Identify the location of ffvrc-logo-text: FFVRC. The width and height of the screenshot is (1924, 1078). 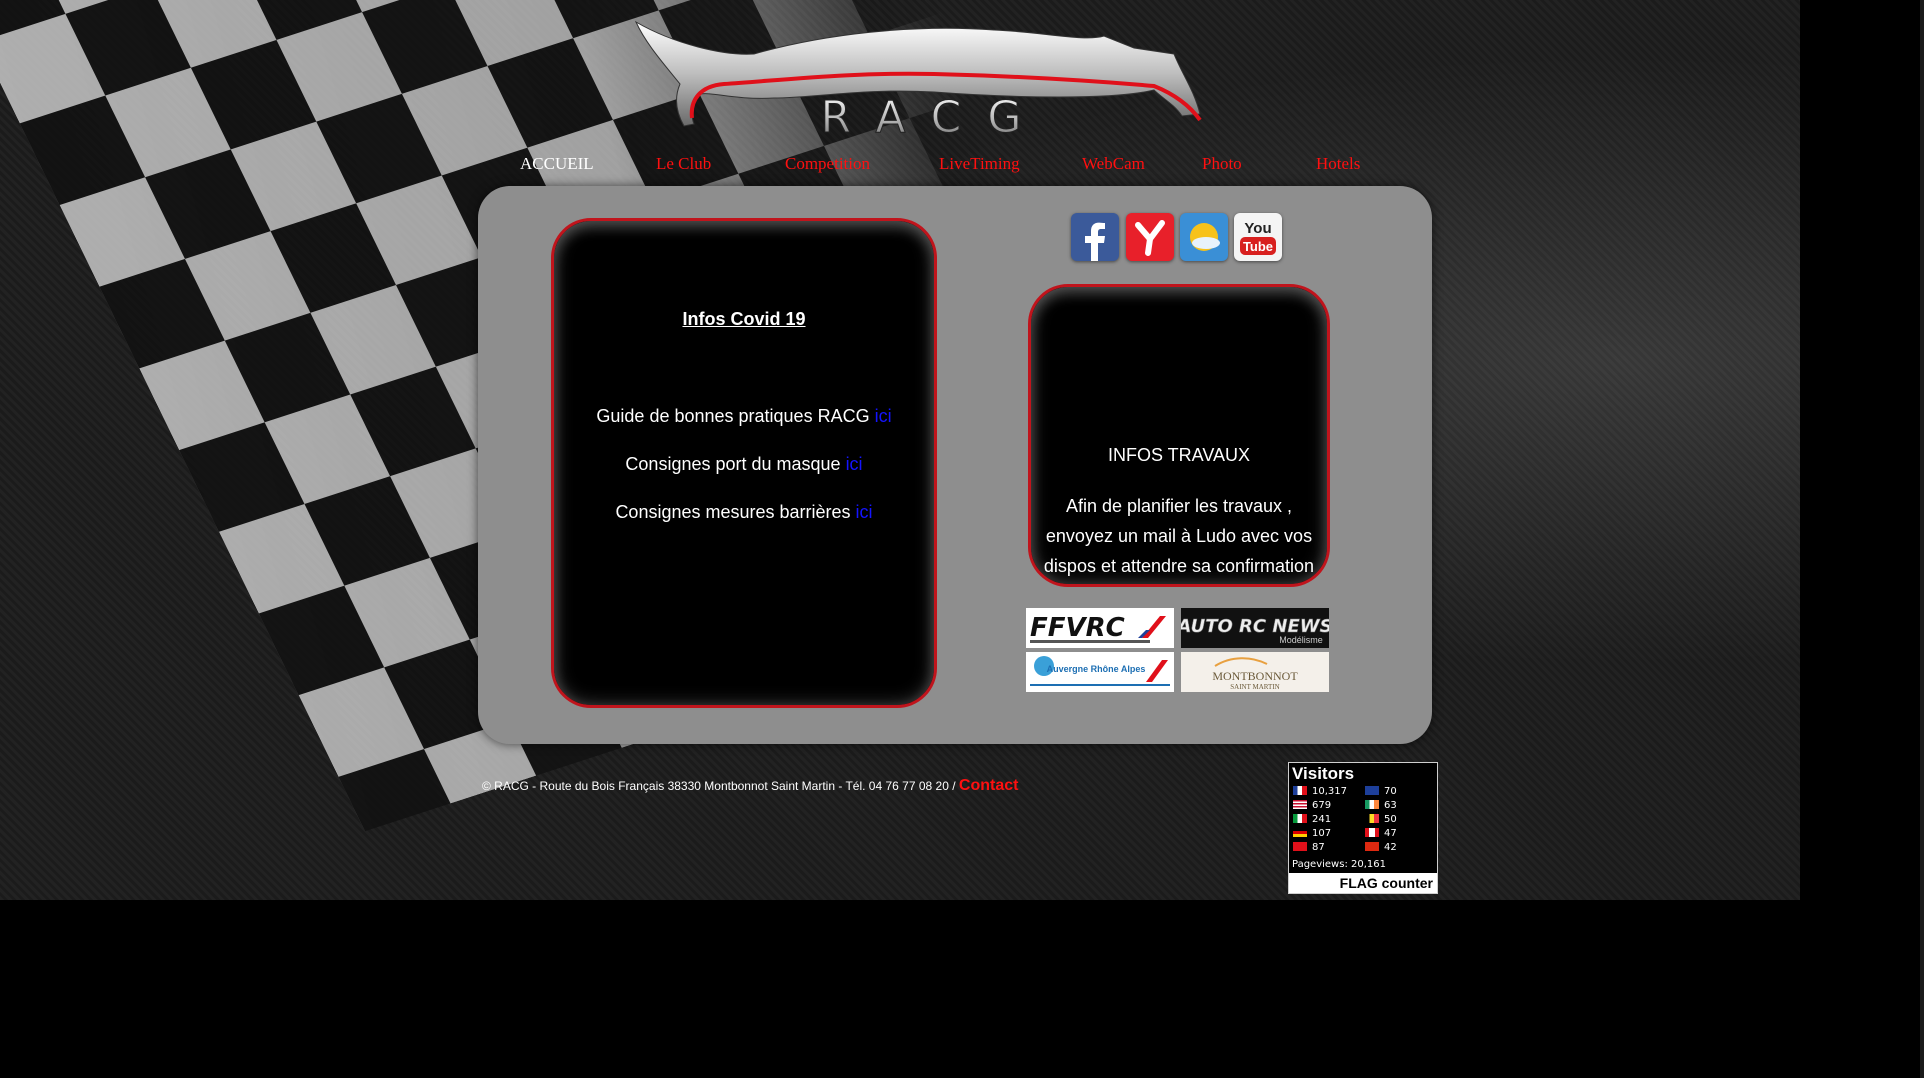
(1077, 628).